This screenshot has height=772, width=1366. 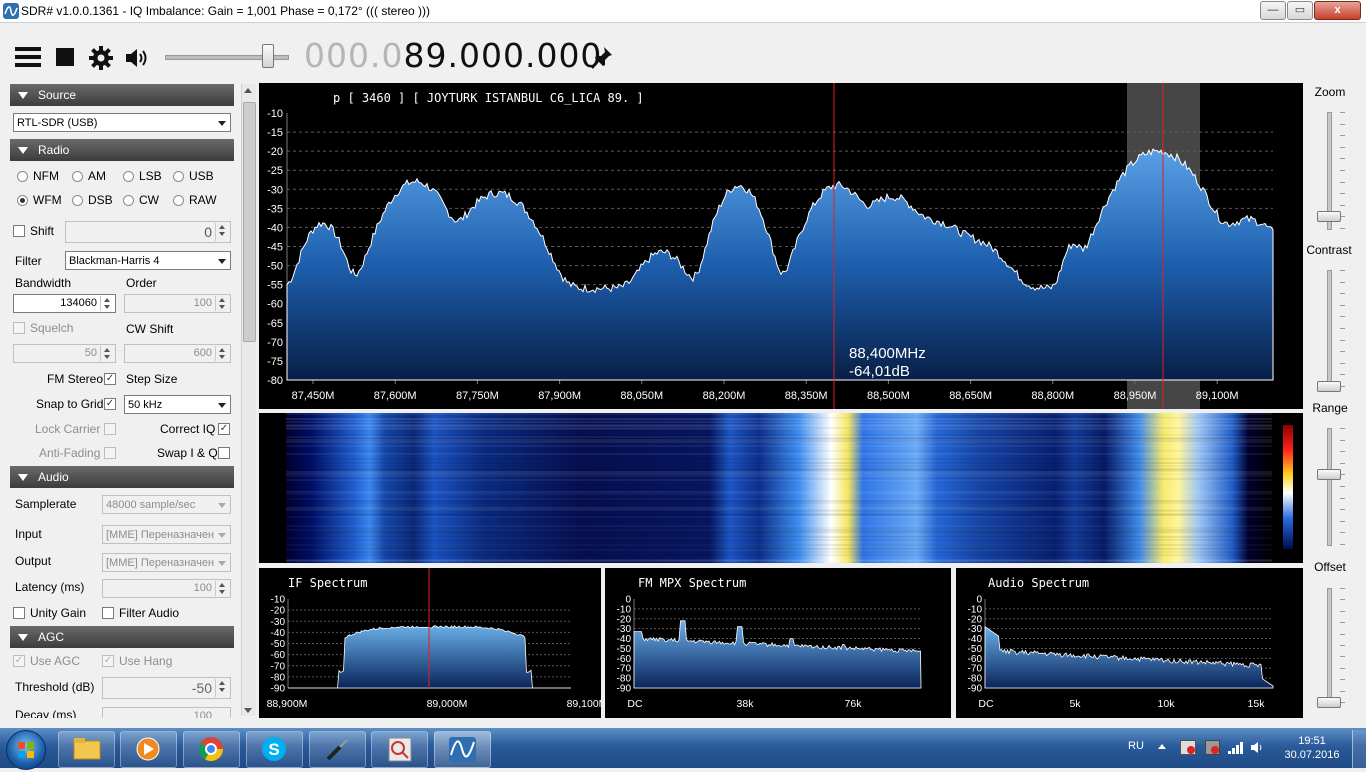 I want to click on snap-to-grid-checkbox: ✓, so click(x=110, y=404).